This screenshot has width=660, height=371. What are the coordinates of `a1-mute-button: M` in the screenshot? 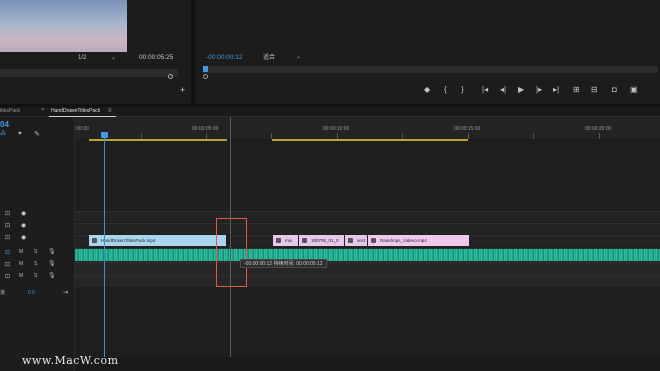 It's located at (21, 252).